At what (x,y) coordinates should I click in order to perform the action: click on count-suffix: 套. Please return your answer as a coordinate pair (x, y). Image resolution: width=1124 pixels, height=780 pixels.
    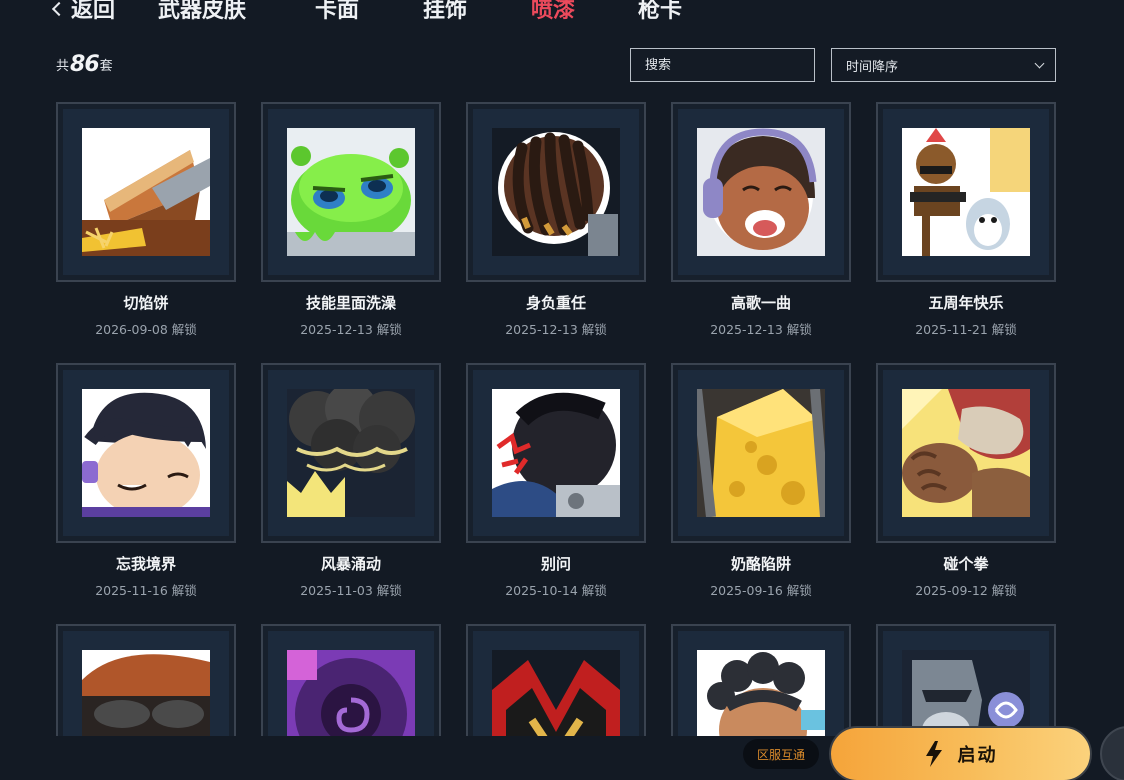
    Looking at the image, I should click on (106, 66).